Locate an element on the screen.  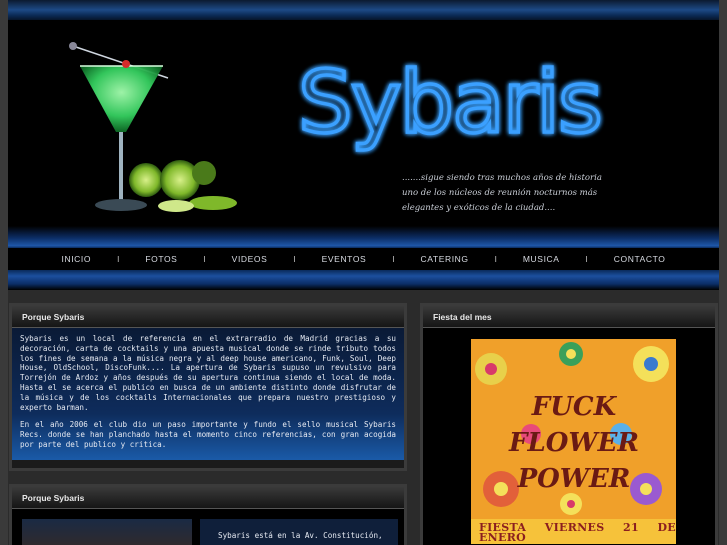
nav-item-eventos: EVENTOS is located at coordinates (344, 259).